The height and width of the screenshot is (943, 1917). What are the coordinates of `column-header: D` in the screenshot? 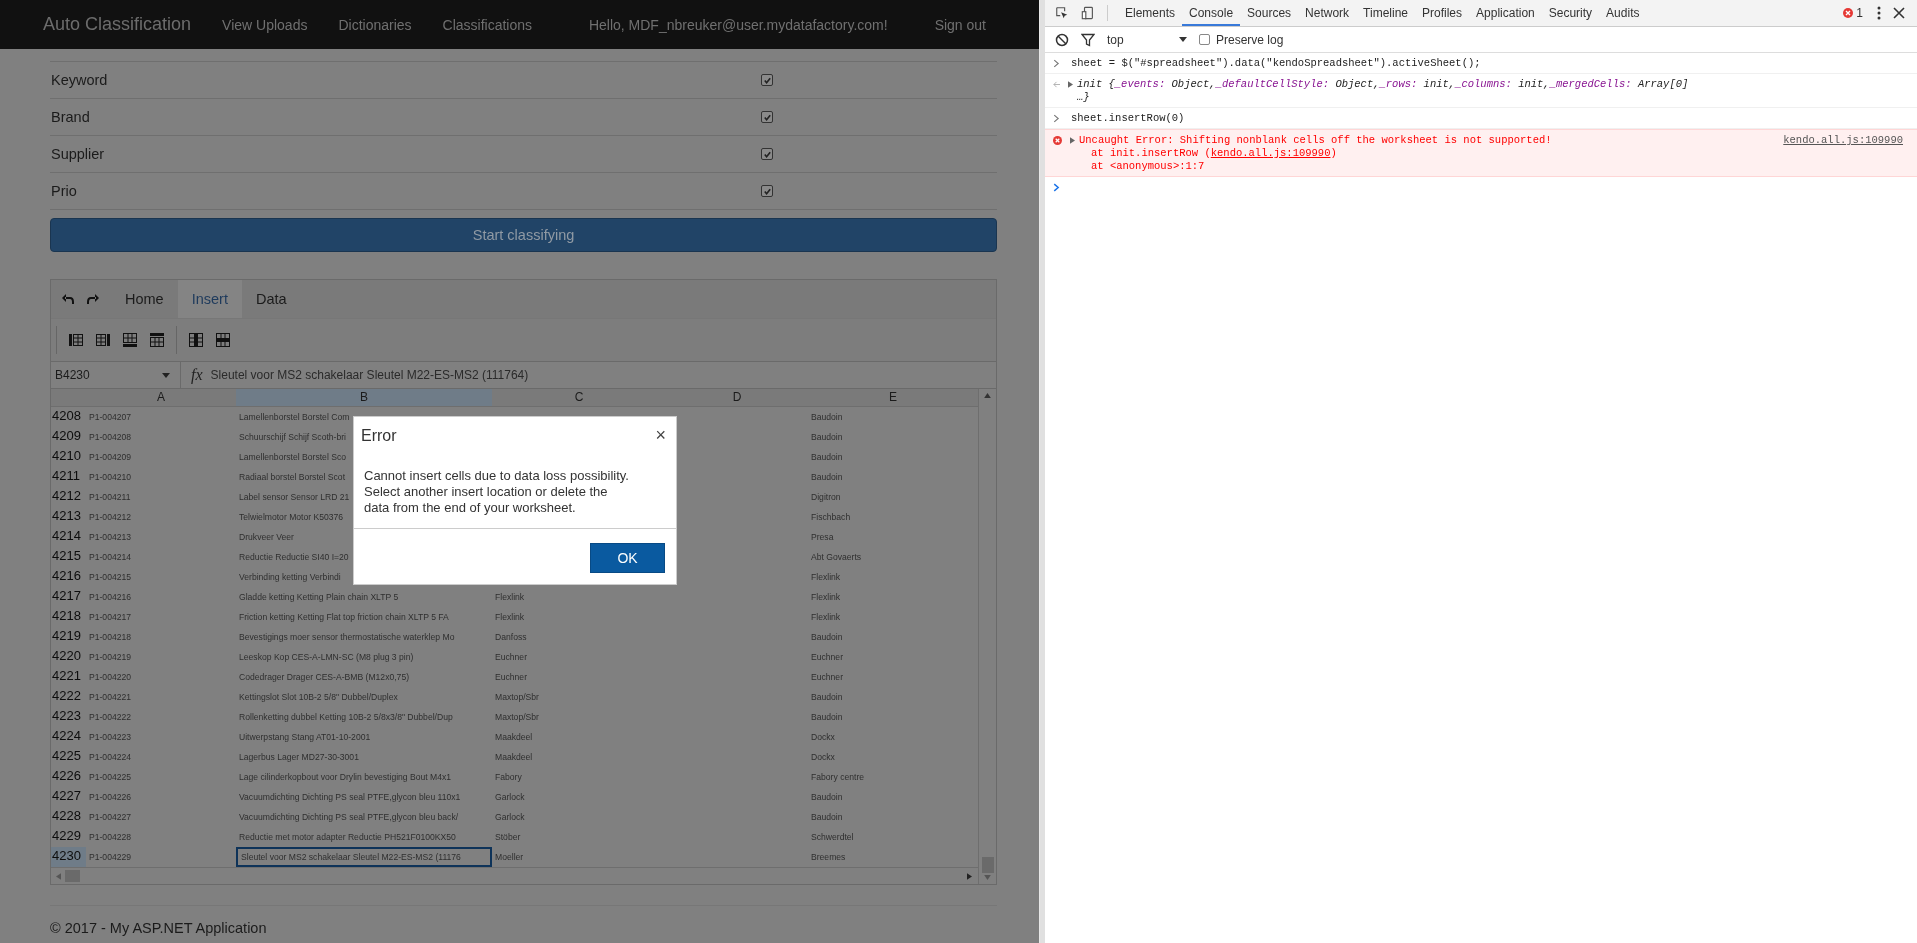 It's located at (737, 397).